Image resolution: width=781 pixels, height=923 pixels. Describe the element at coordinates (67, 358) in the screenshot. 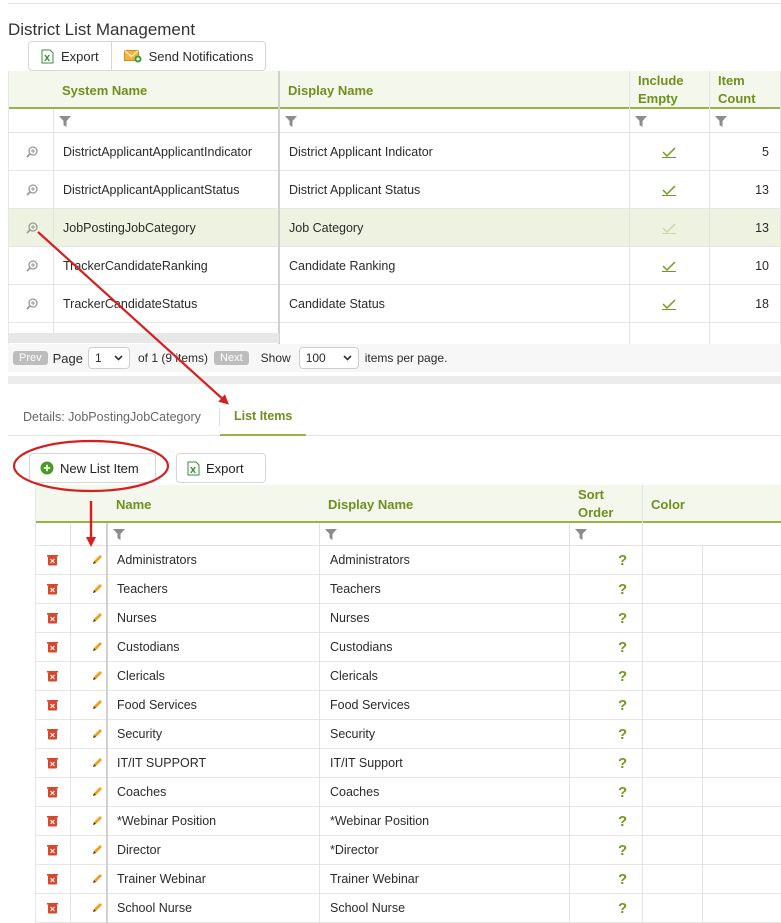

I see `page-label: Page` at that location.